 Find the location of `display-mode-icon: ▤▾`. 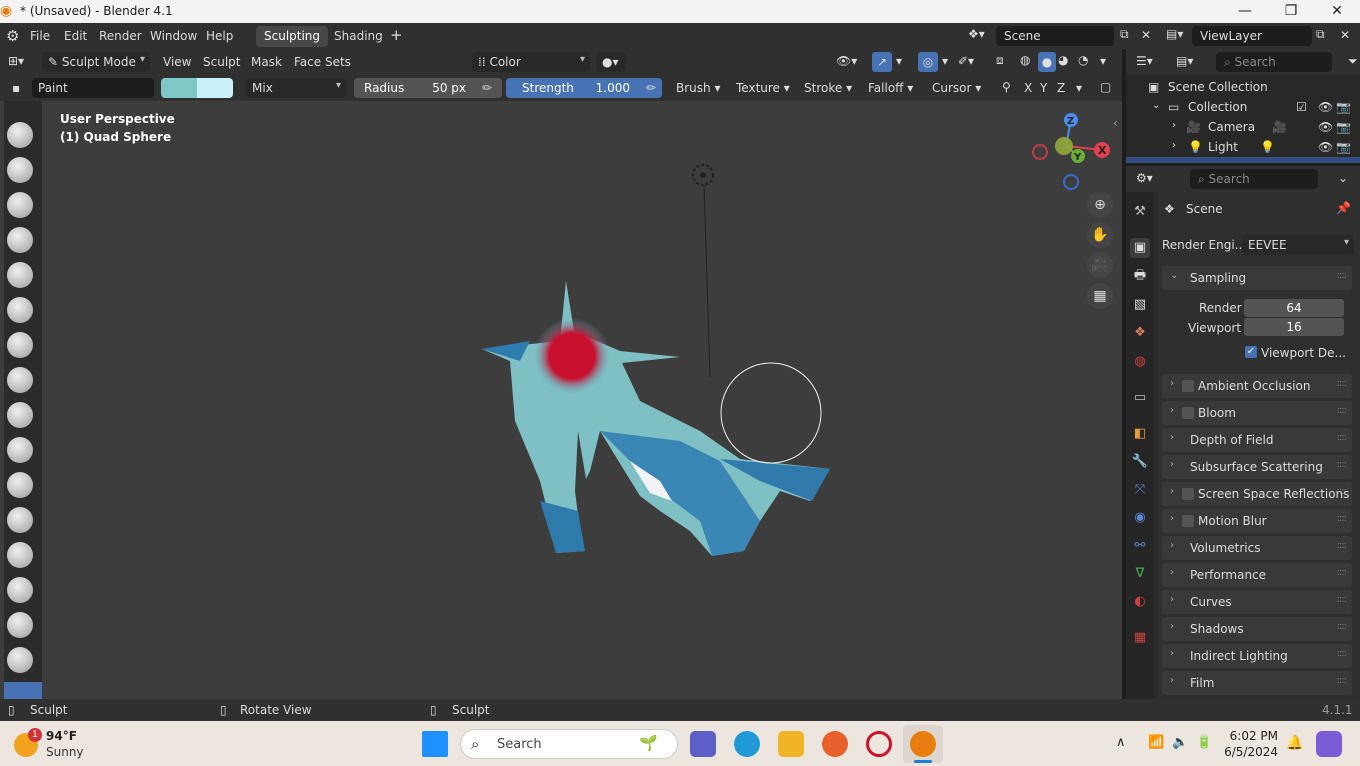

display-mode-icon: ▤▾ is located at coordinates (1184, 61).